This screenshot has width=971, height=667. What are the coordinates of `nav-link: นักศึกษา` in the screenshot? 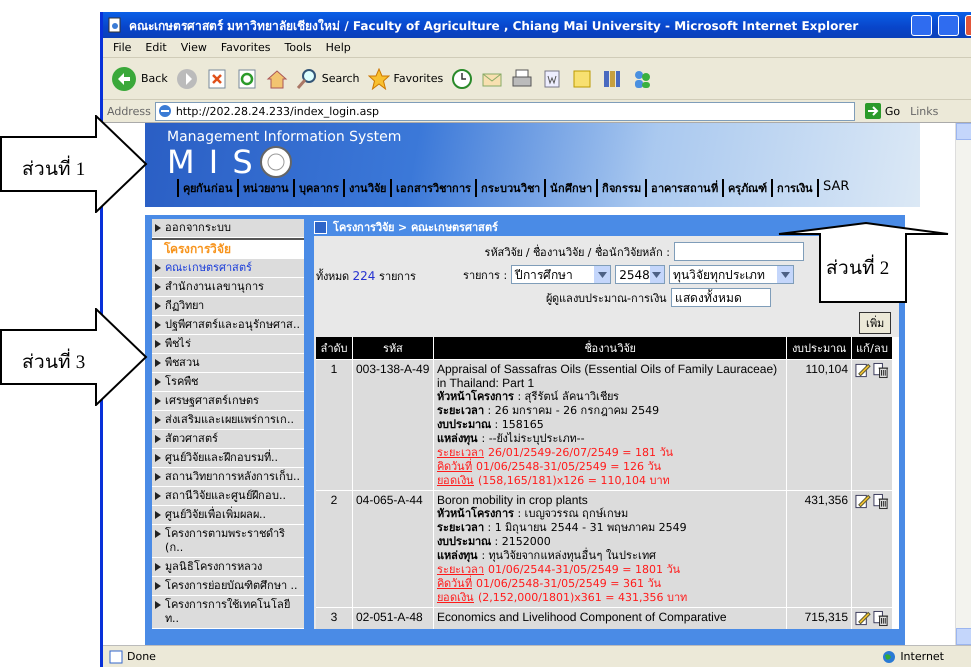 It's located at (570, 188).